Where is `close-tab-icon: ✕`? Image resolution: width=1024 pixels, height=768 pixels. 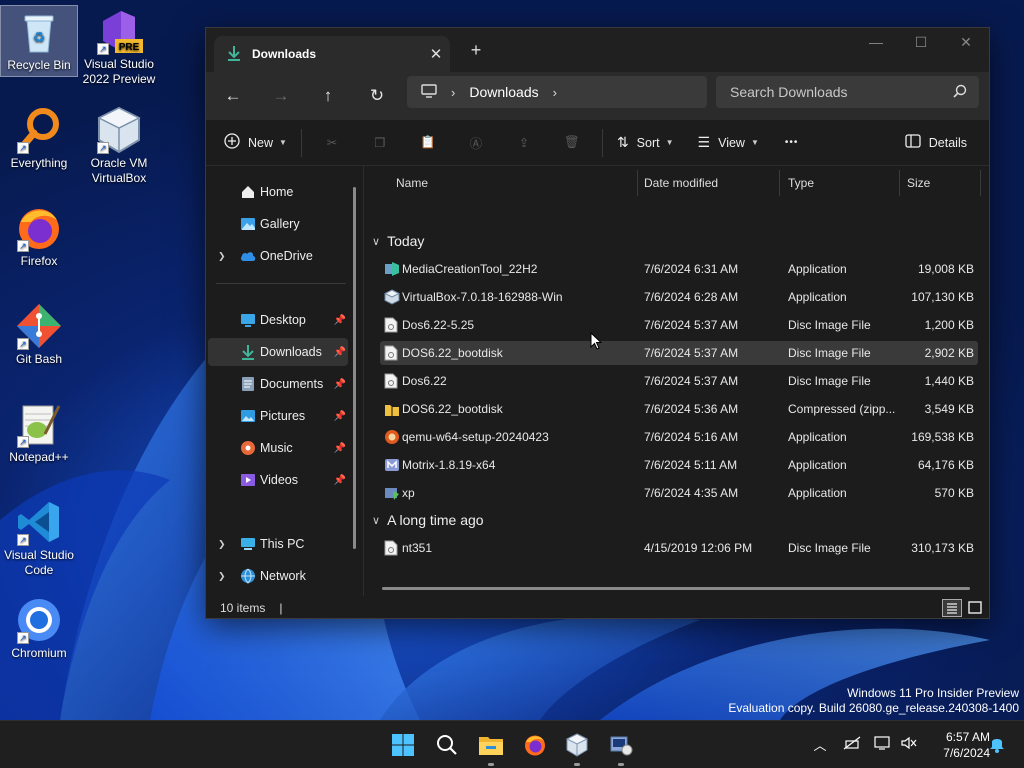 close-tab-icon: ✕ is located at coordinates (436, 54).